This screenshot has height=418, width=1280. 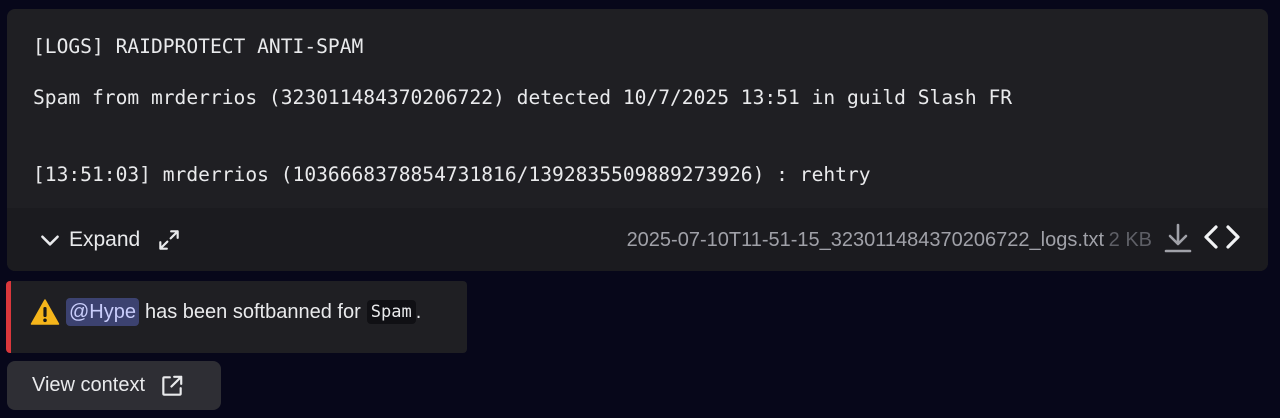 What do you see at coordinates (1222, 237) in the screenshot?
I see `code-icon` at bounding box center [1222, 237].